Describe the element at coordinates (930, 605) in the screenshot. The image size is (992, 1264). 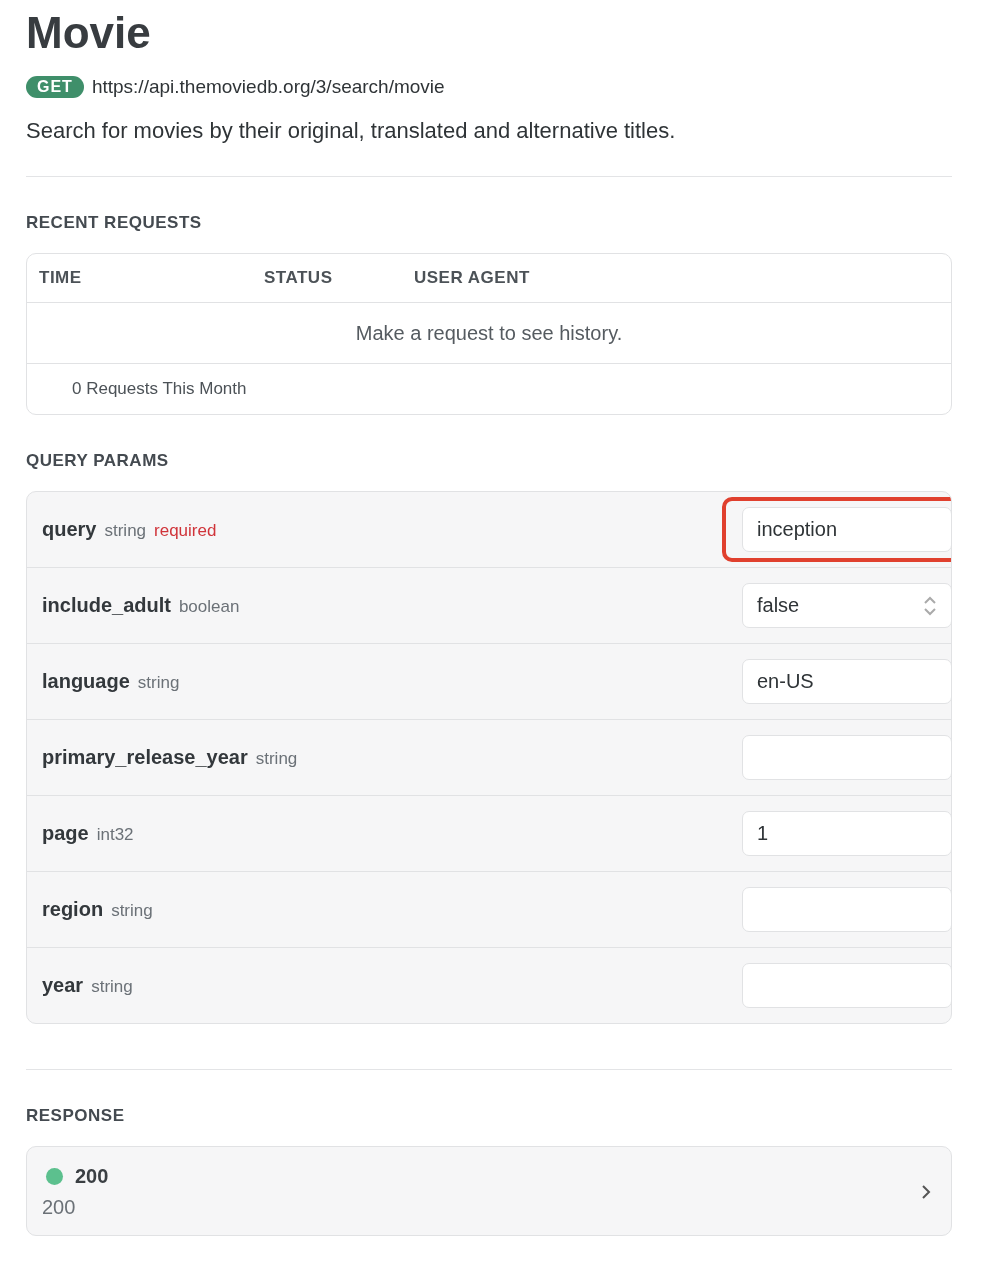
I see `up-down-chevron-icon` at that location.